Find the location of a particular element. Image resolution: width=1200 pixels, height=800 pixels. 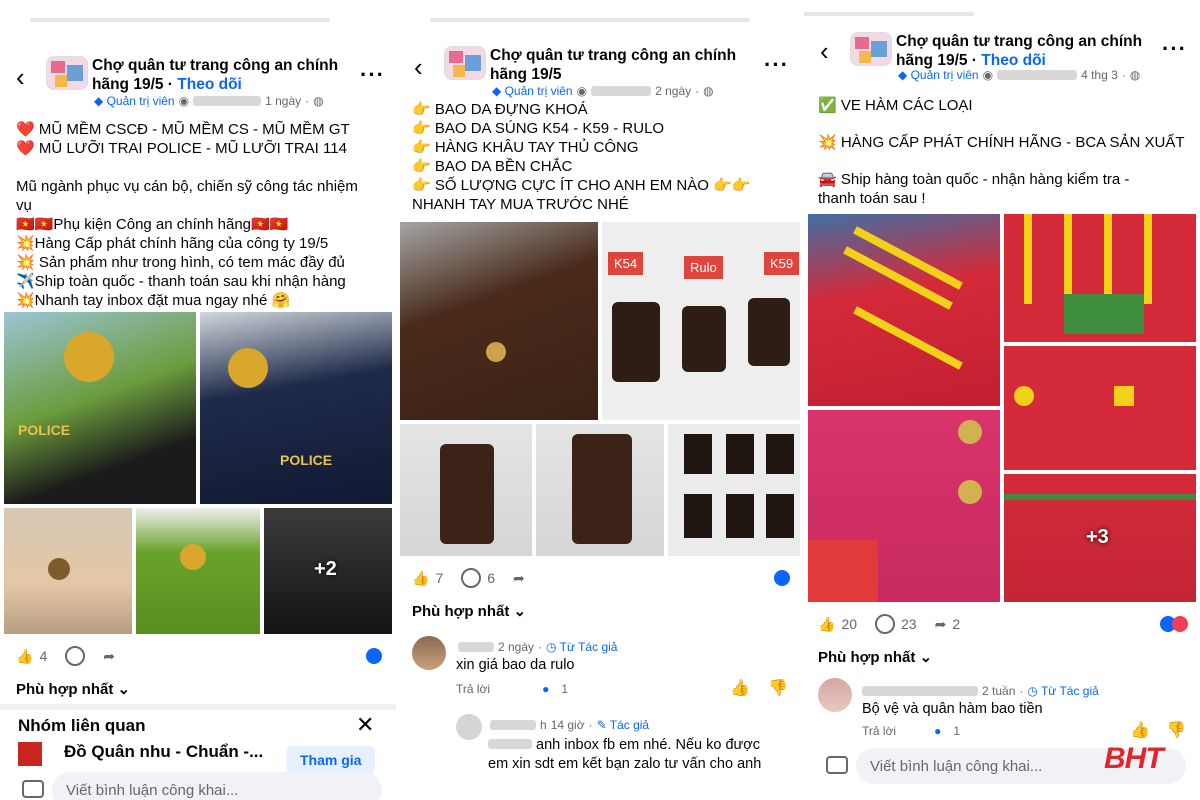

comment-text: Bộ vệ và quân hàm bao tiền is located at coordinates (952, 709).